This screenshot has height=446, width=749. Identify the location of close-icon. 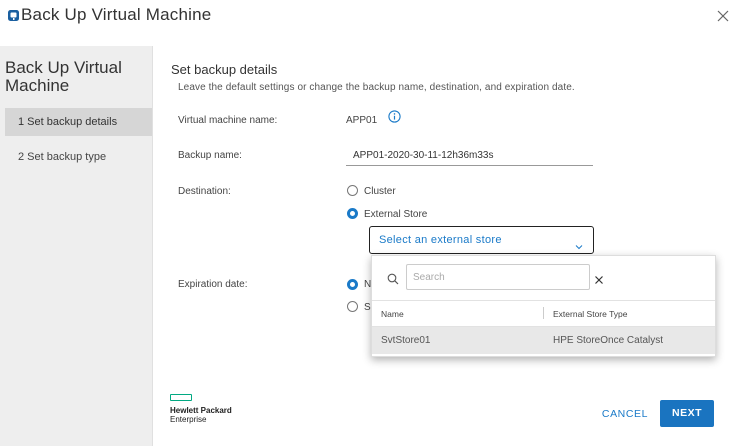
(723, 16).